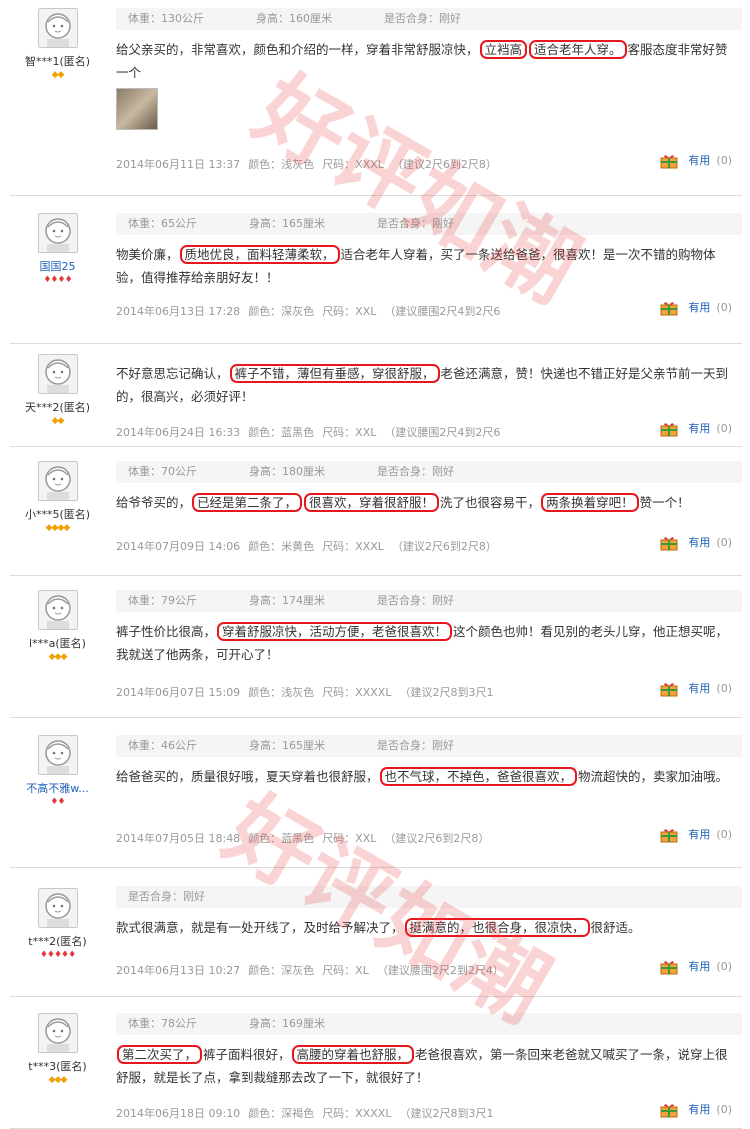 Image resolution: width=750 pixels, height=1129 pixels. Describe the element at coordinates (345, 970) in the screenshot. I see `review-size: 尺码：XL` at that location.